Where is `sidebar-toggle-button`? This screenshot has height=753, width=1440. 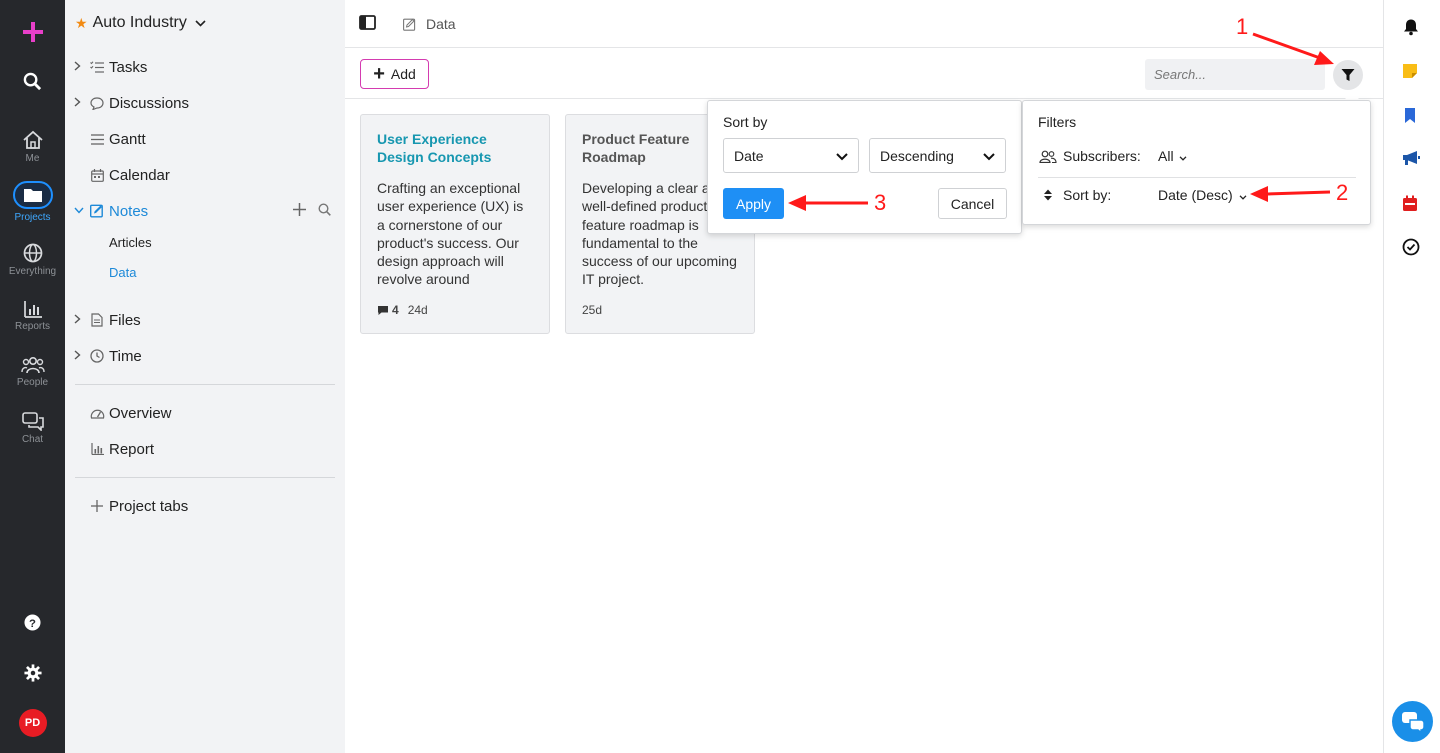 sidebar-toggle-button is located at coordinates (367, 25).